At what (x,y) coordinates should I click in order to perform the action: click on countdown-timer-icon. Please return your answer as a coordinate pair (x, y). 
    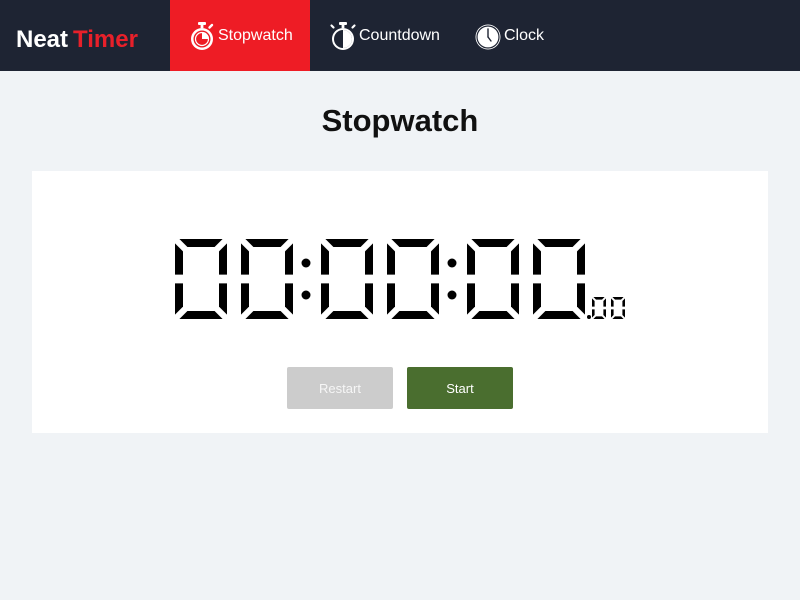
    Looking at the image, I should click on (343, 35).